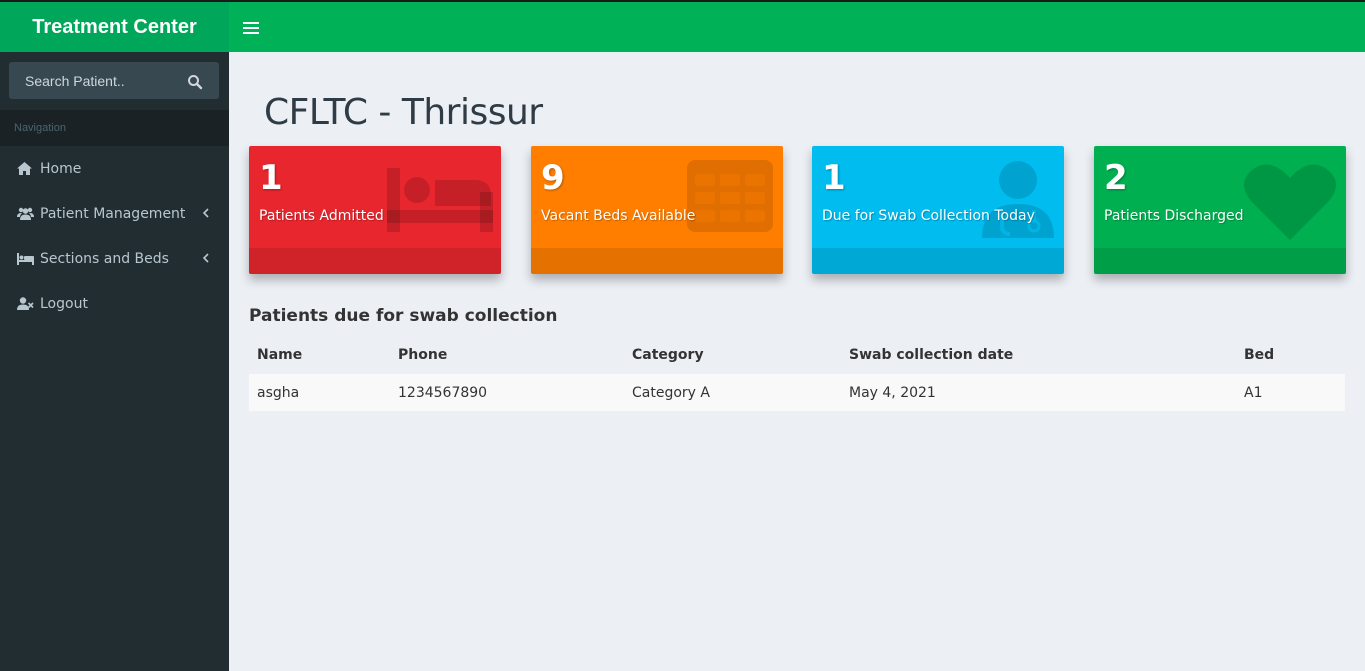 The image size is (1365, 671). I want to click on stat-box-vacant-beds: 9 Vacant Beds Available, so click(657, 210).